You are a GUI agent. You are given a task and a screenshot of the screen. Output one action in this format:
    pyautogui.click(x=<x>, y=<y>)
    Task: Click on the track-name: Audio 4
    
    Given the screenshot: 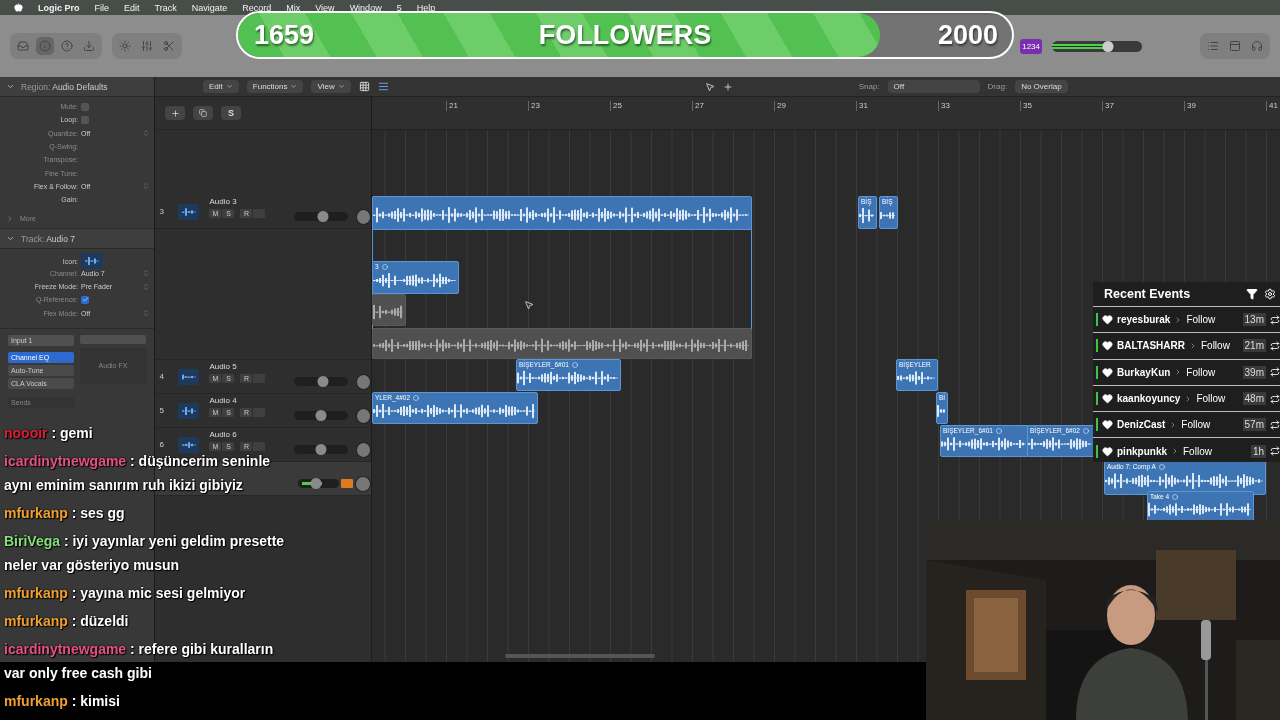 What is the action you would take?
    pyautogui.click(x=248, y=401)
    